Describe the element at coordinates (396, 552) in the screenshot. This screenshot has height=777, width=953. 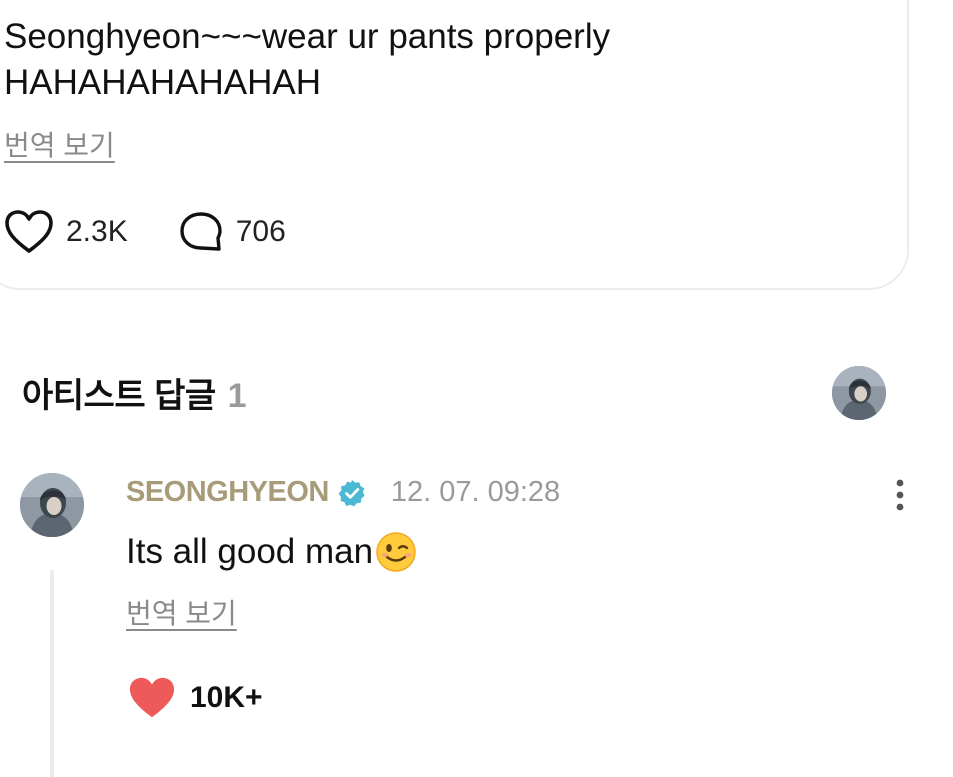
I see `winking-face-emoji` at that location.